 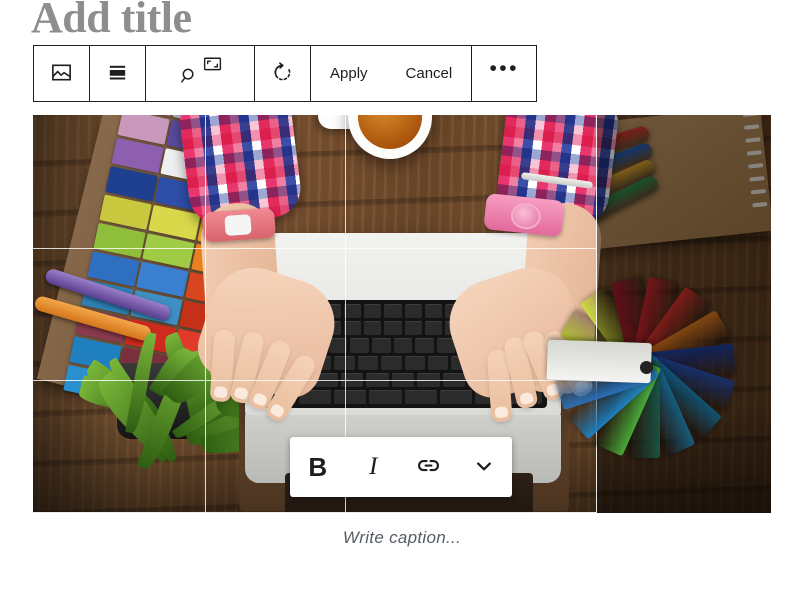 What do you see at coordinates (429, 73) in the screenshot?
I see `cancel-button: Cancel` at bounding box center [429, 73].